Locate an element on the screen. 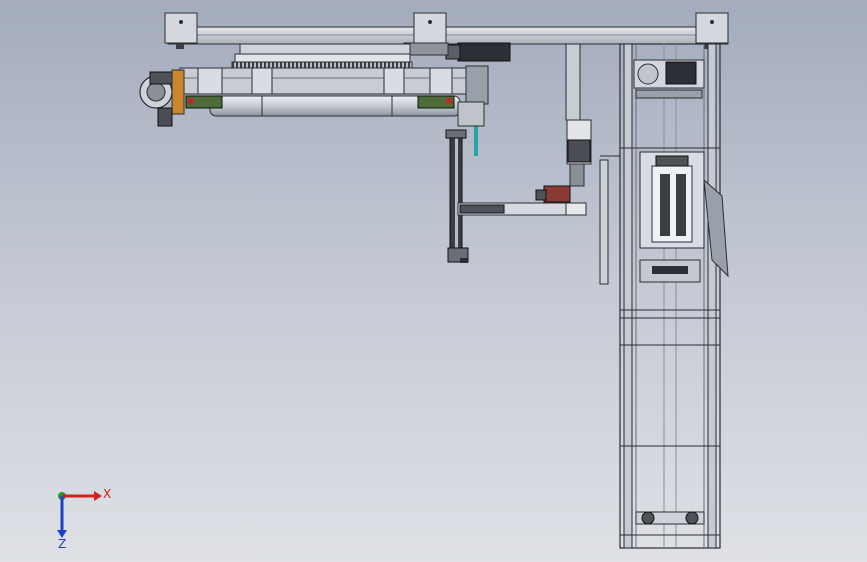 This screenshot has width=867, height=562. tower-side-rail is located at coordinates (609, 220).